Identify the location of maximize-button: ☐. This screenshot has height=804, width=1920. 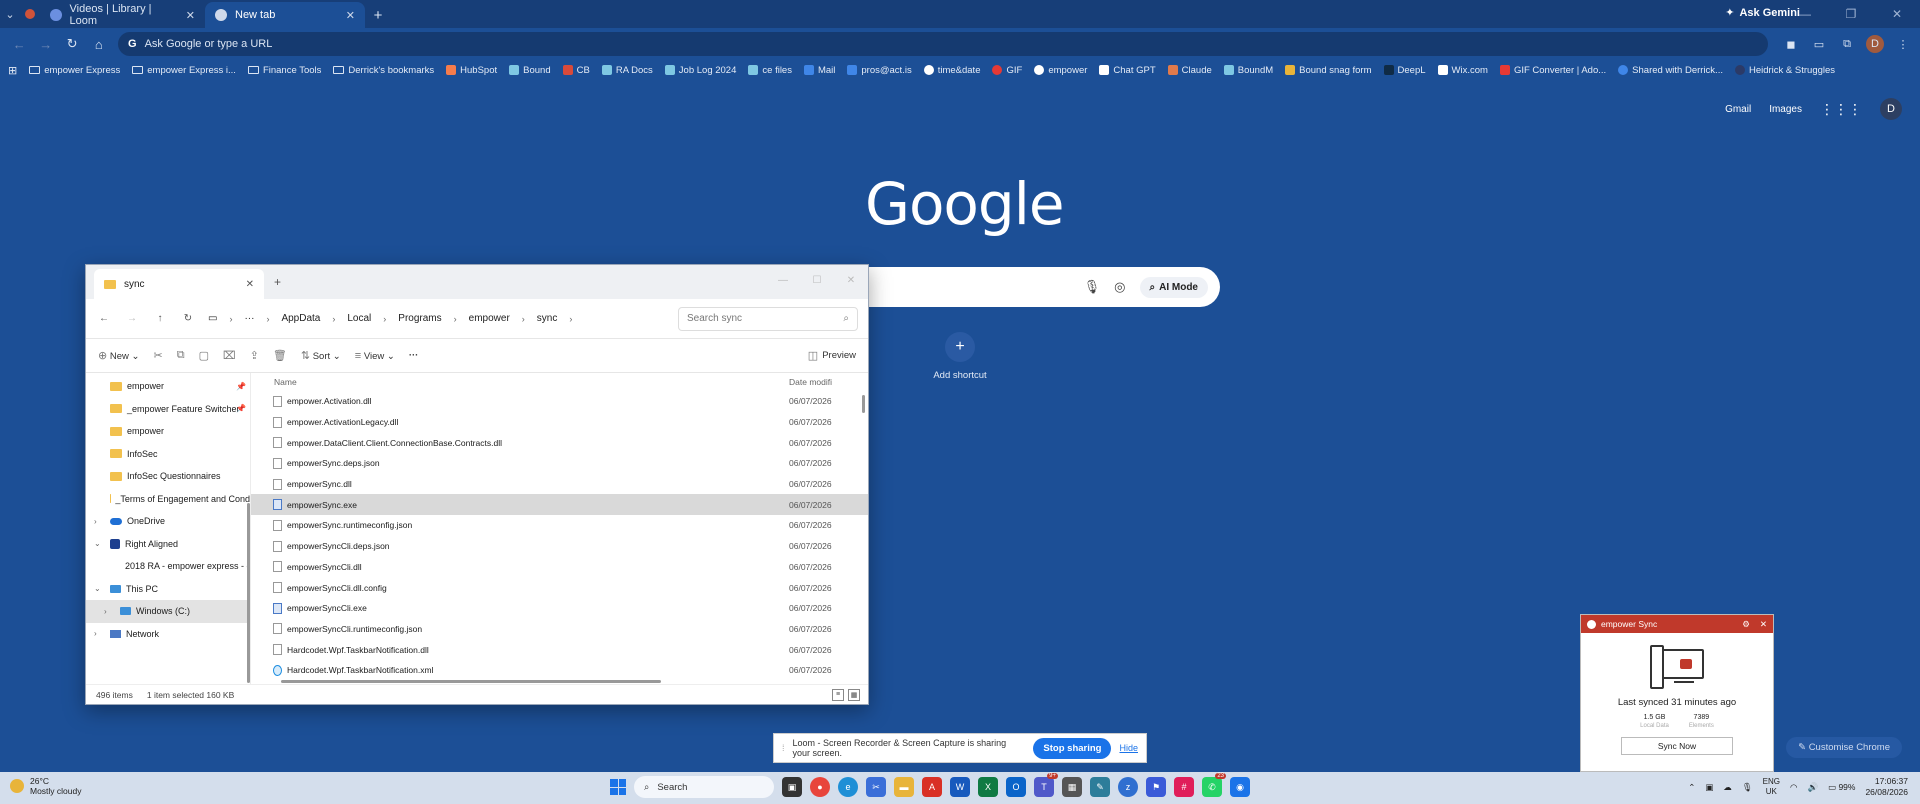
(817, 280).